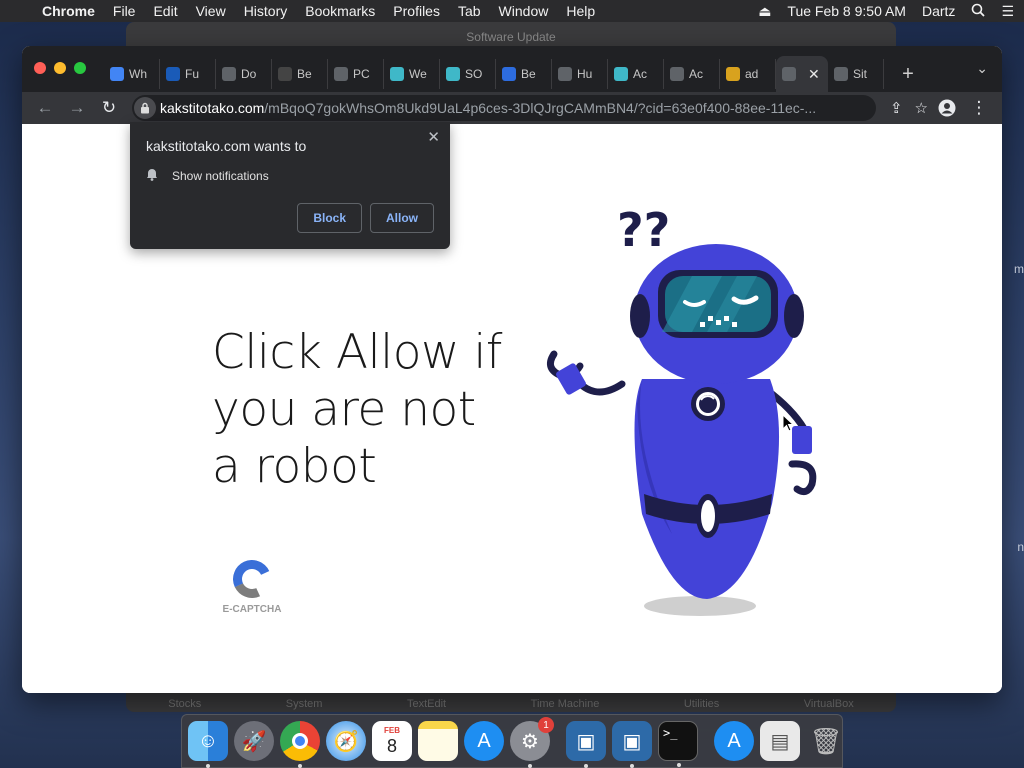 Image resolution: width=1024 pixels, height=768 pixels. What do you see at coordinates (678, 744) in the screenshot?
I see `terminal-icon: >_` at bounding box center [678, 744].